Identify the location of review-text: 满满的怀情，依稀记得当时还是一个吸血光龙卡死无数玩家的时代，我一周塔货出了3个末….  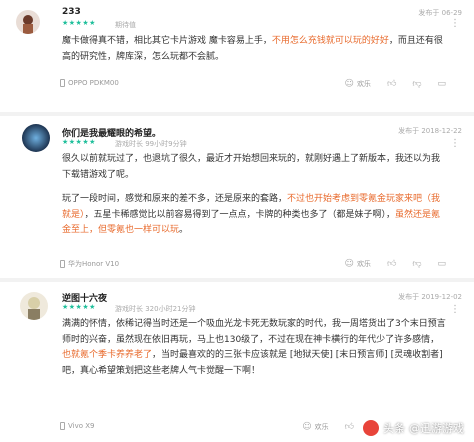
(254, 347).